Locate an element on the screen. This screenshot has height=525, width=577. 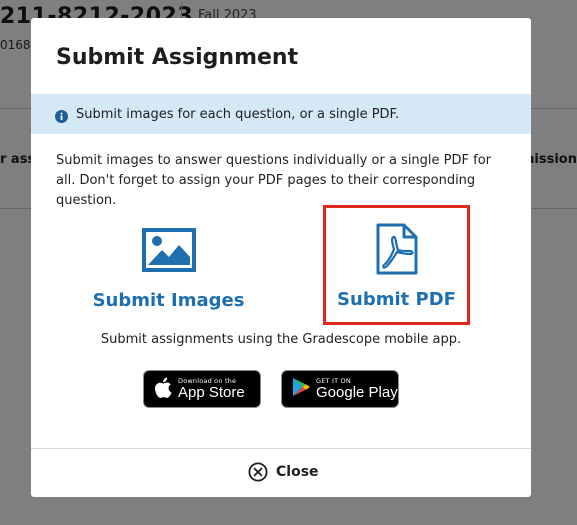
submit-images-option: Submit Images is located at coordinates (168, 269).